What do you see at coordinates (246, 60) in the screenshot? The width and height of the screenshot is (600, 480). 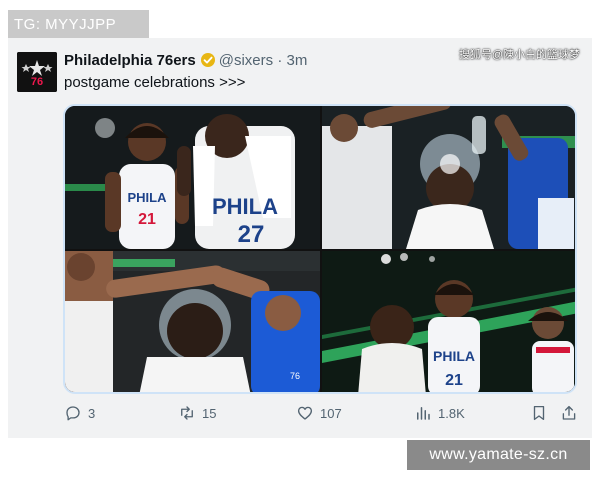 I see `author-handle: @sixers` at bounding box center [246, 60].